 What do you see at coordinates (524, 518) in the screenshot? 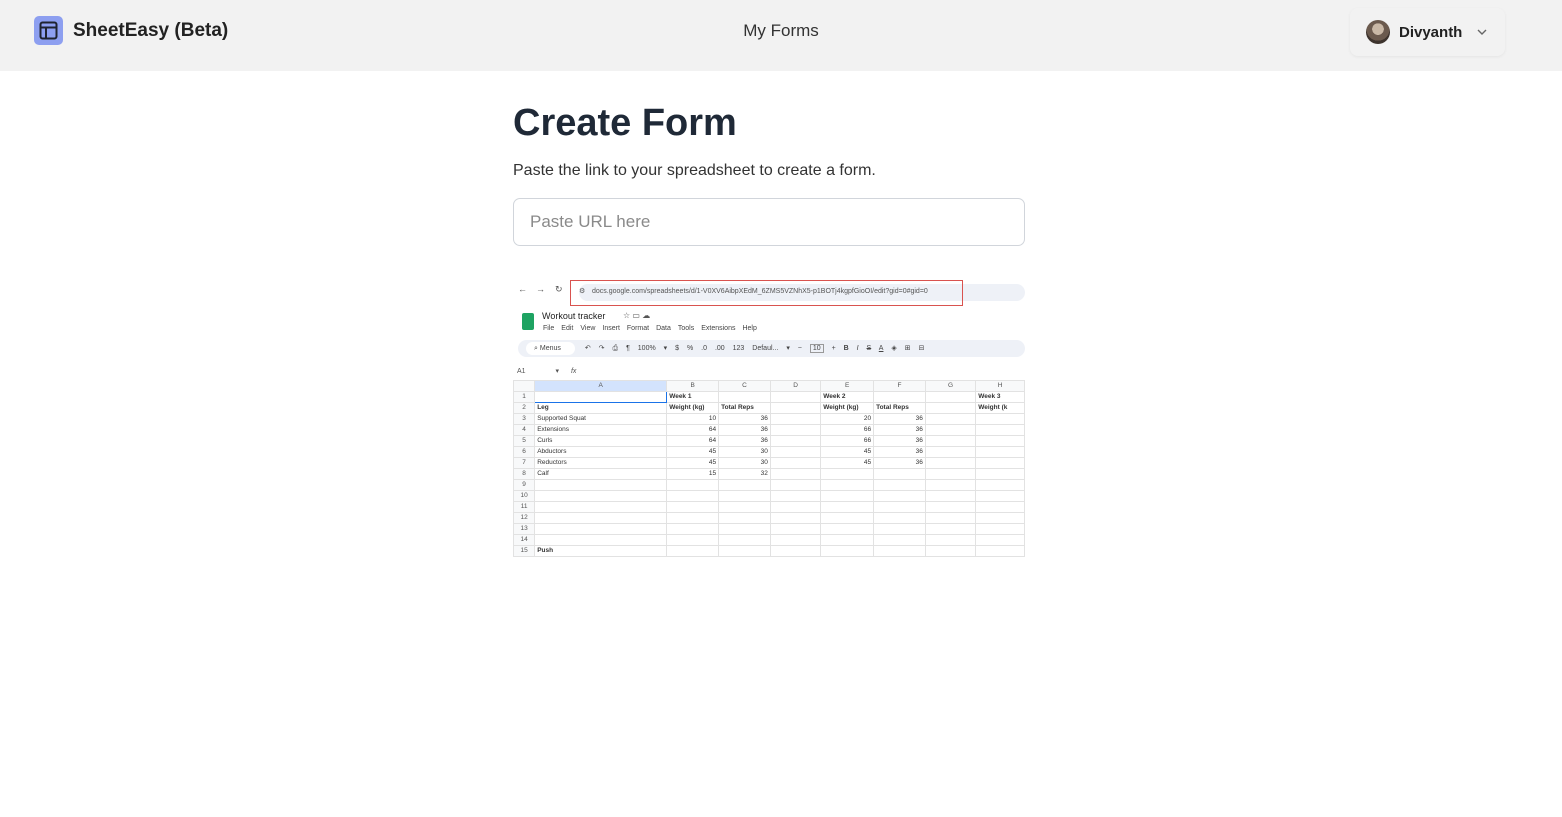
I see `row-number: 12` at bounding box center [524, 518].